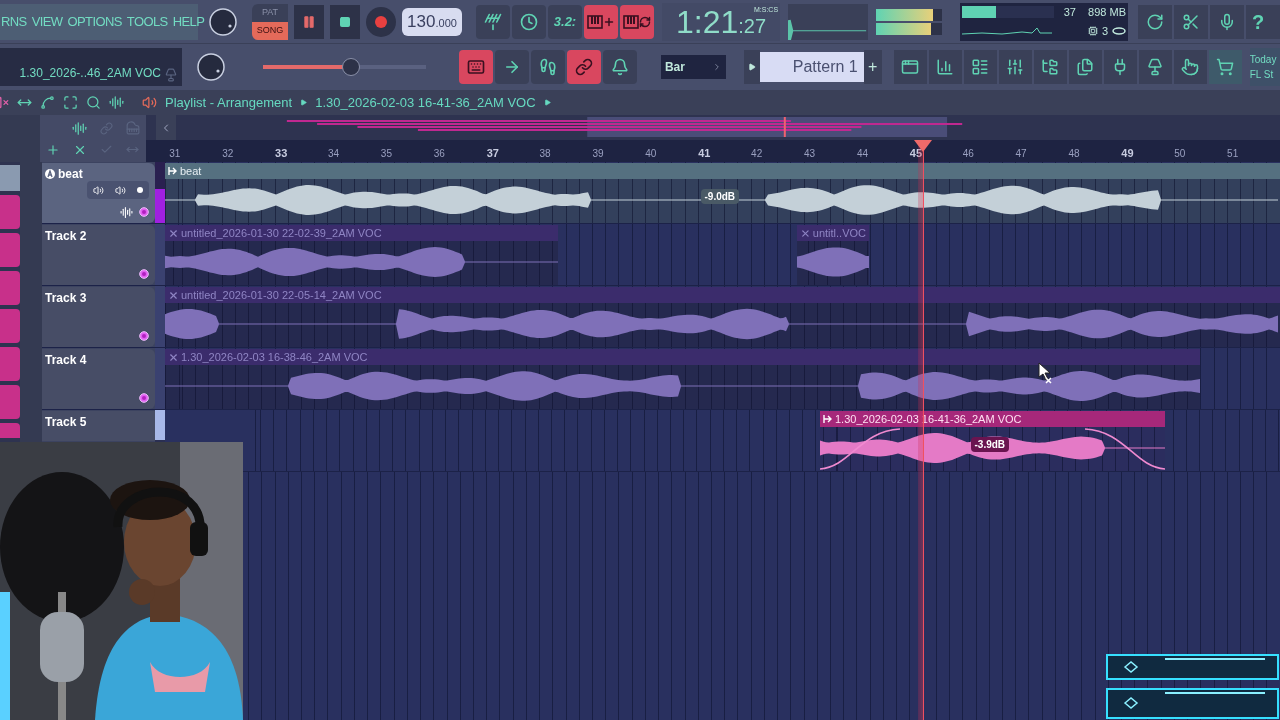 The image size is (1280, 720). Describe the element at coordinates (270, 12) in the screenshot. I see `mode-toggle: PAT` at that location.